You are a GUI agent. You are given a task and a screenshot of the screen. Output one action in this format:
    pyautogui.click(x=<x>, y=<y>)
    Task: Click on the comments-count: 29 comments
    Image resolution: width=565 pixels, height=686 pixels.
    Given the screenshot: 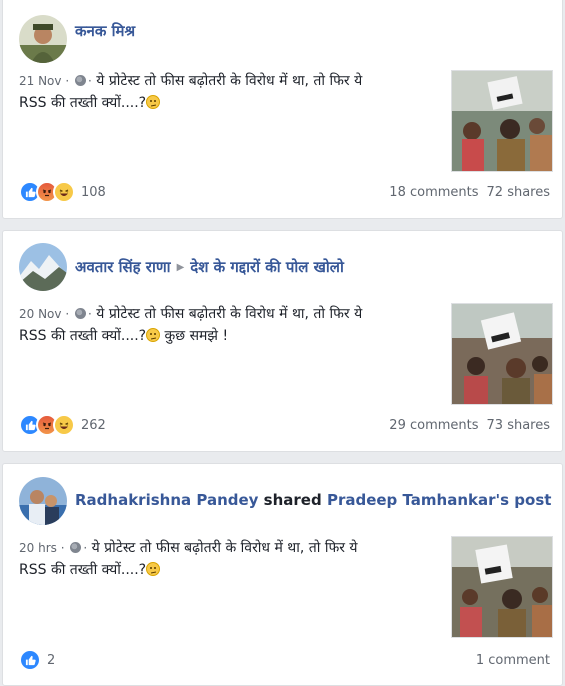 What is the action you would take?
    pyautogui.click(x=433, y=425)
    